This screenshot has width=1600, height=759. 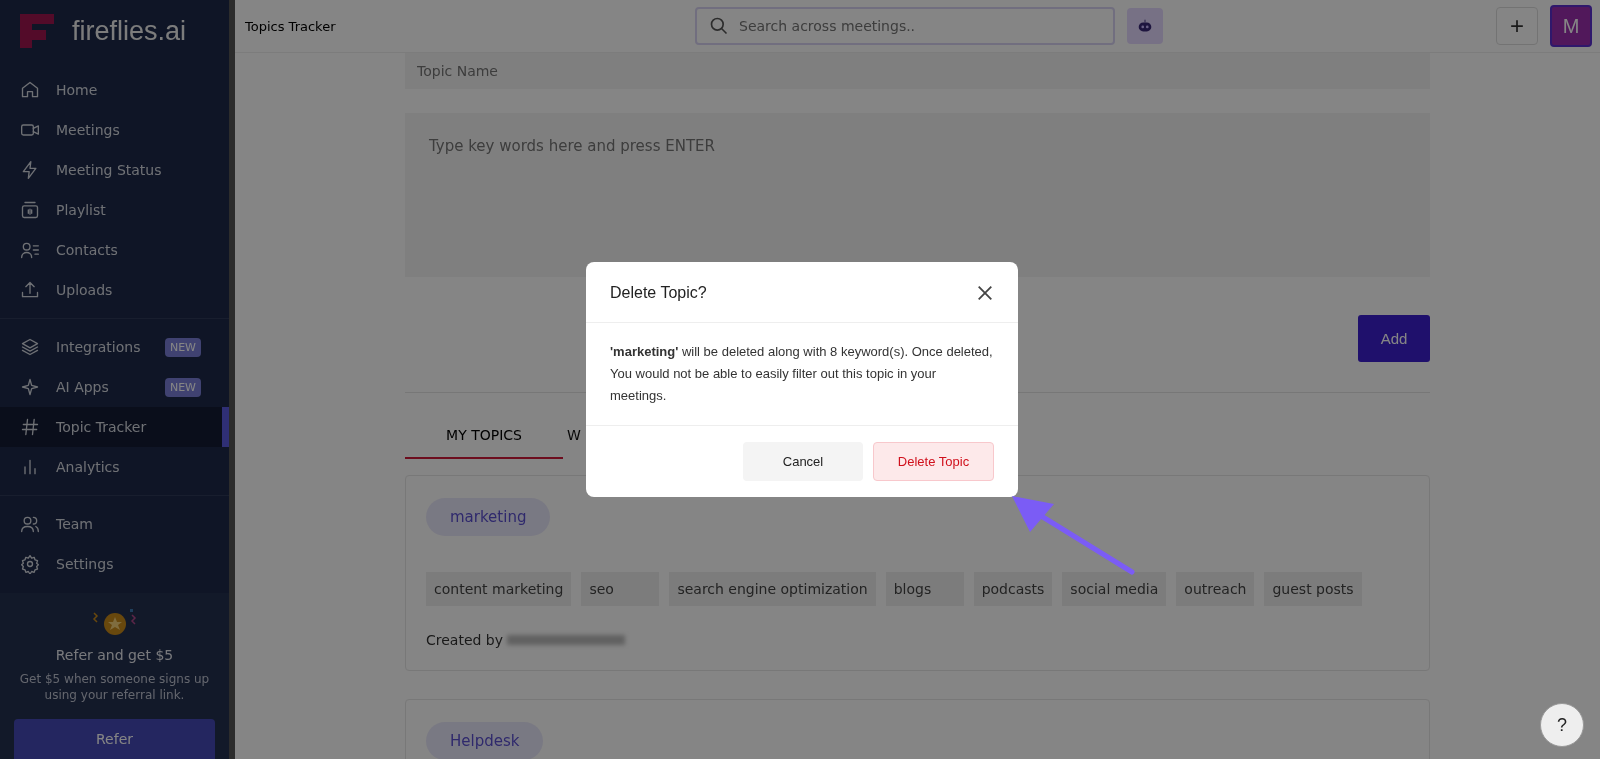 I want to click on sidebar-item: Meetings, so click(x=114, y=130).